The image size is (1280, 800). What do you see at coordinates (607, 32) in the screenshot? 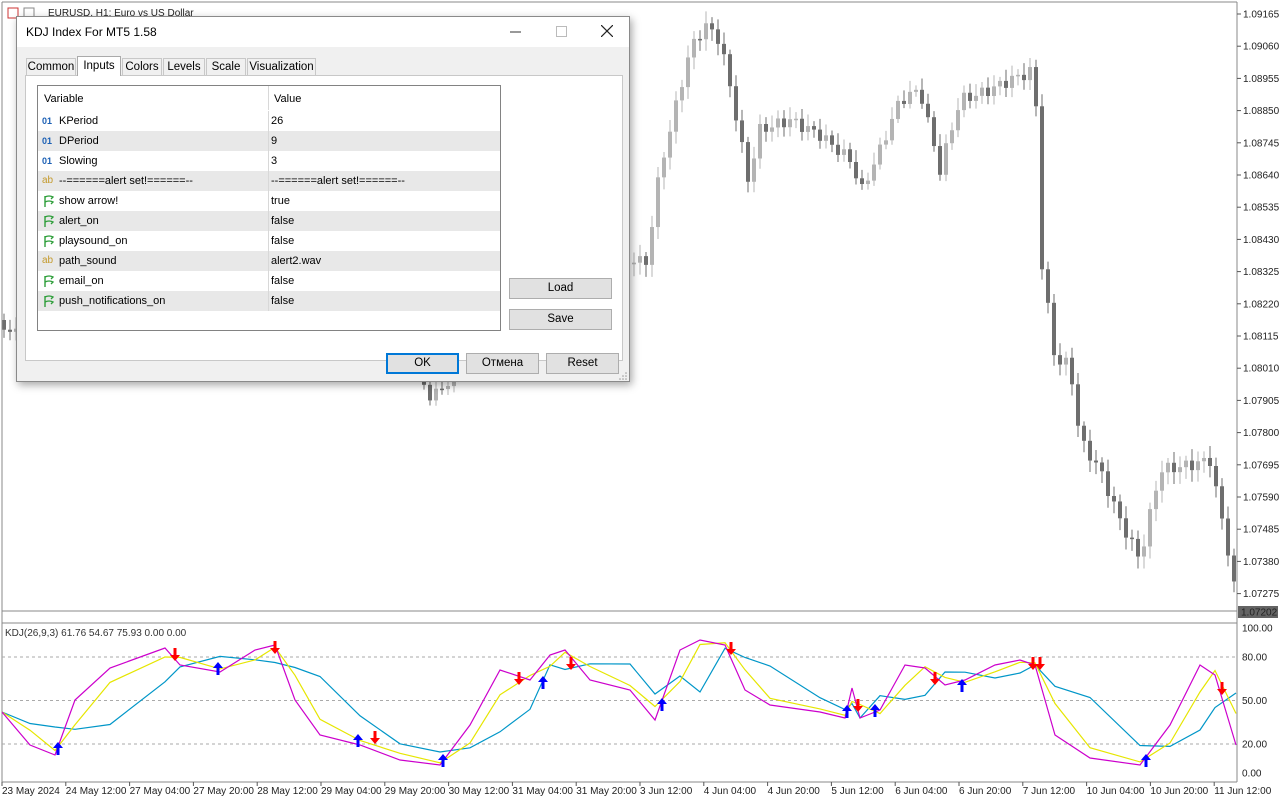
I see `close-button` at bounding box center [607, 32].